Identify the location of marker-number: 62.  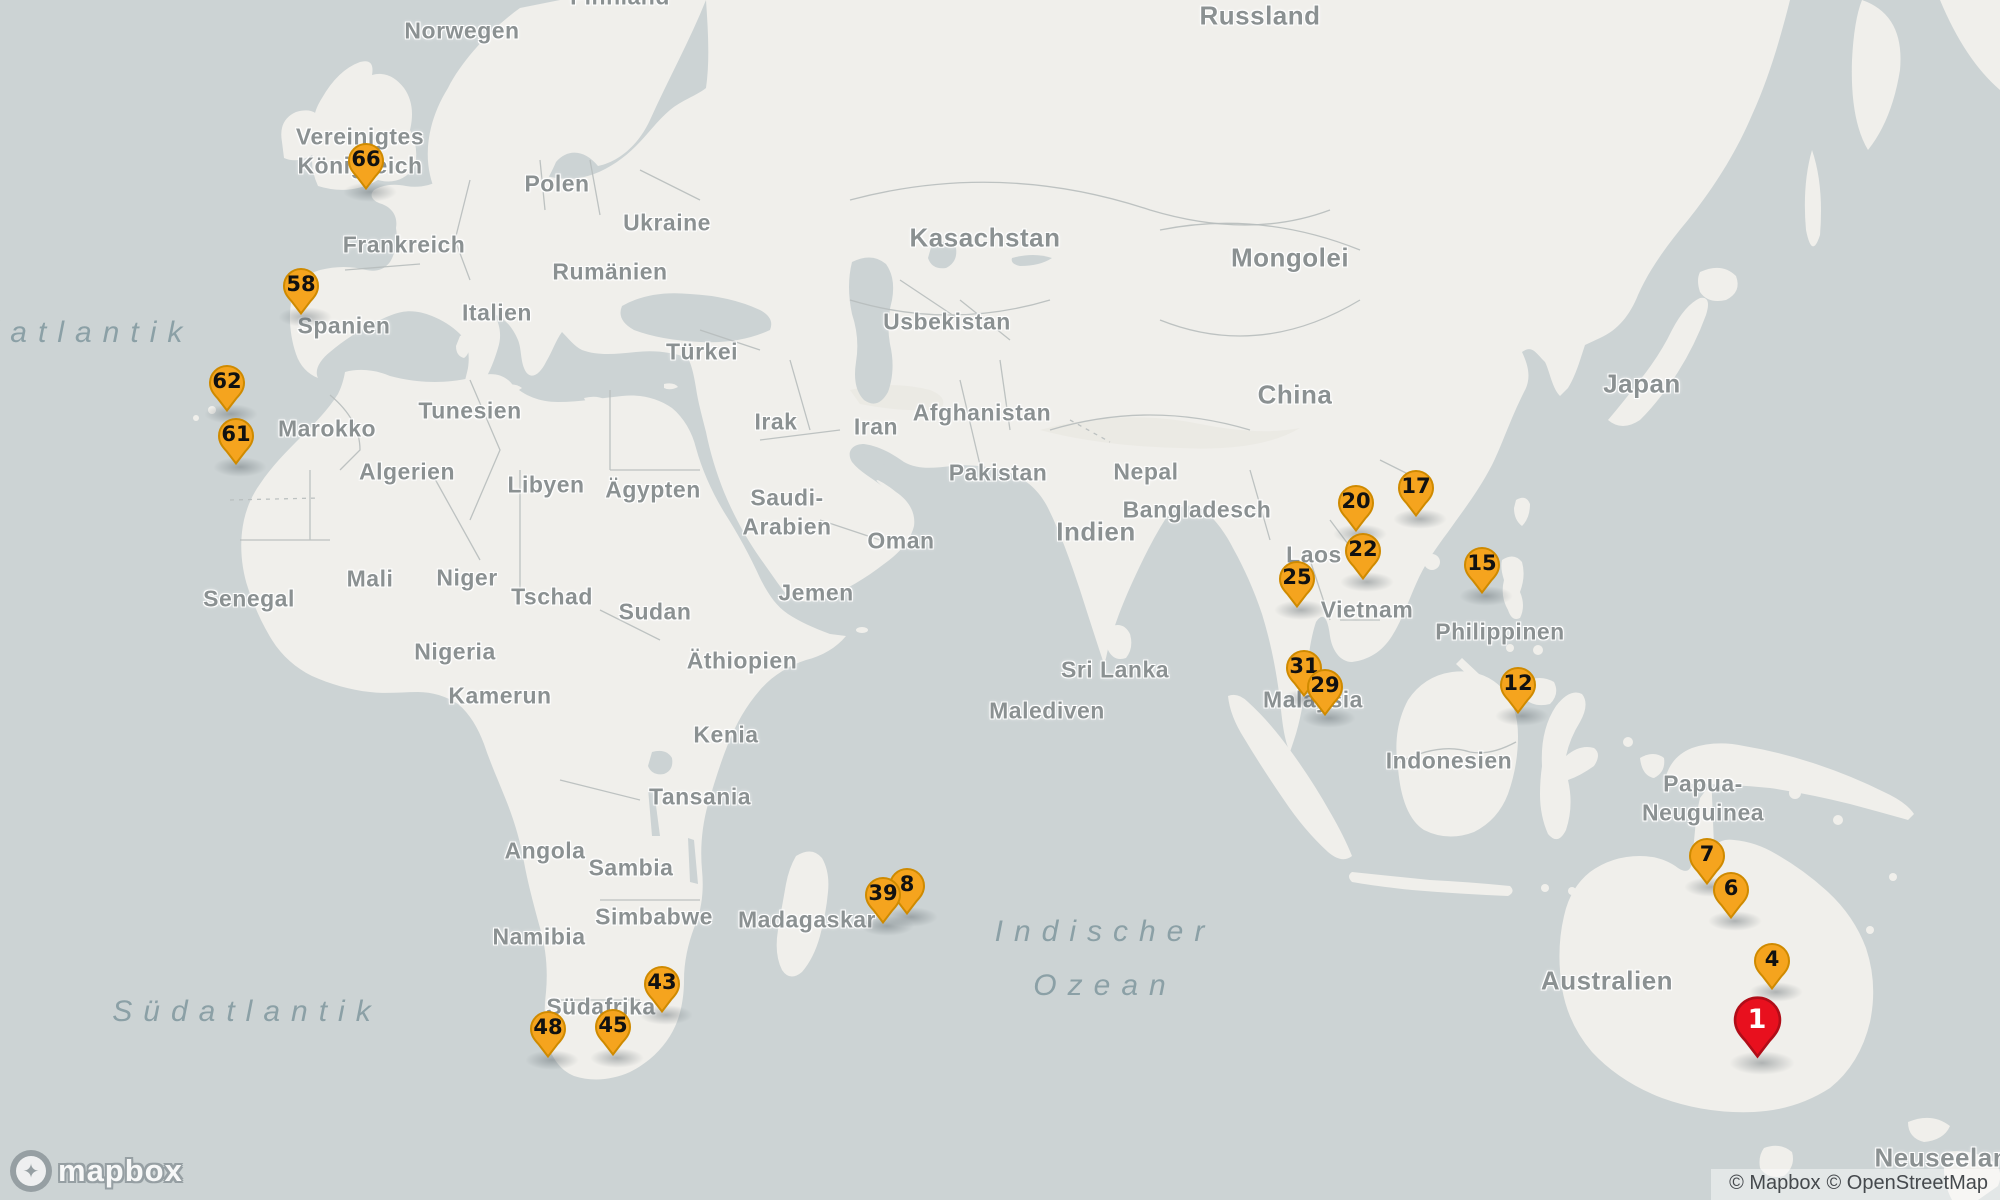
(227, 381).